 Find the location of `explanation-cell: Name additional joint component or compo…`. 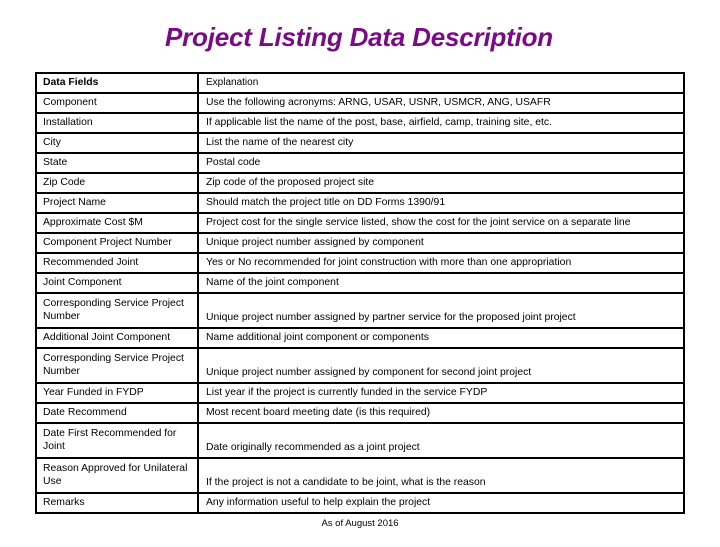

explanation-cell: Name additional joint component or compo… is located at coordinates (441, 338).